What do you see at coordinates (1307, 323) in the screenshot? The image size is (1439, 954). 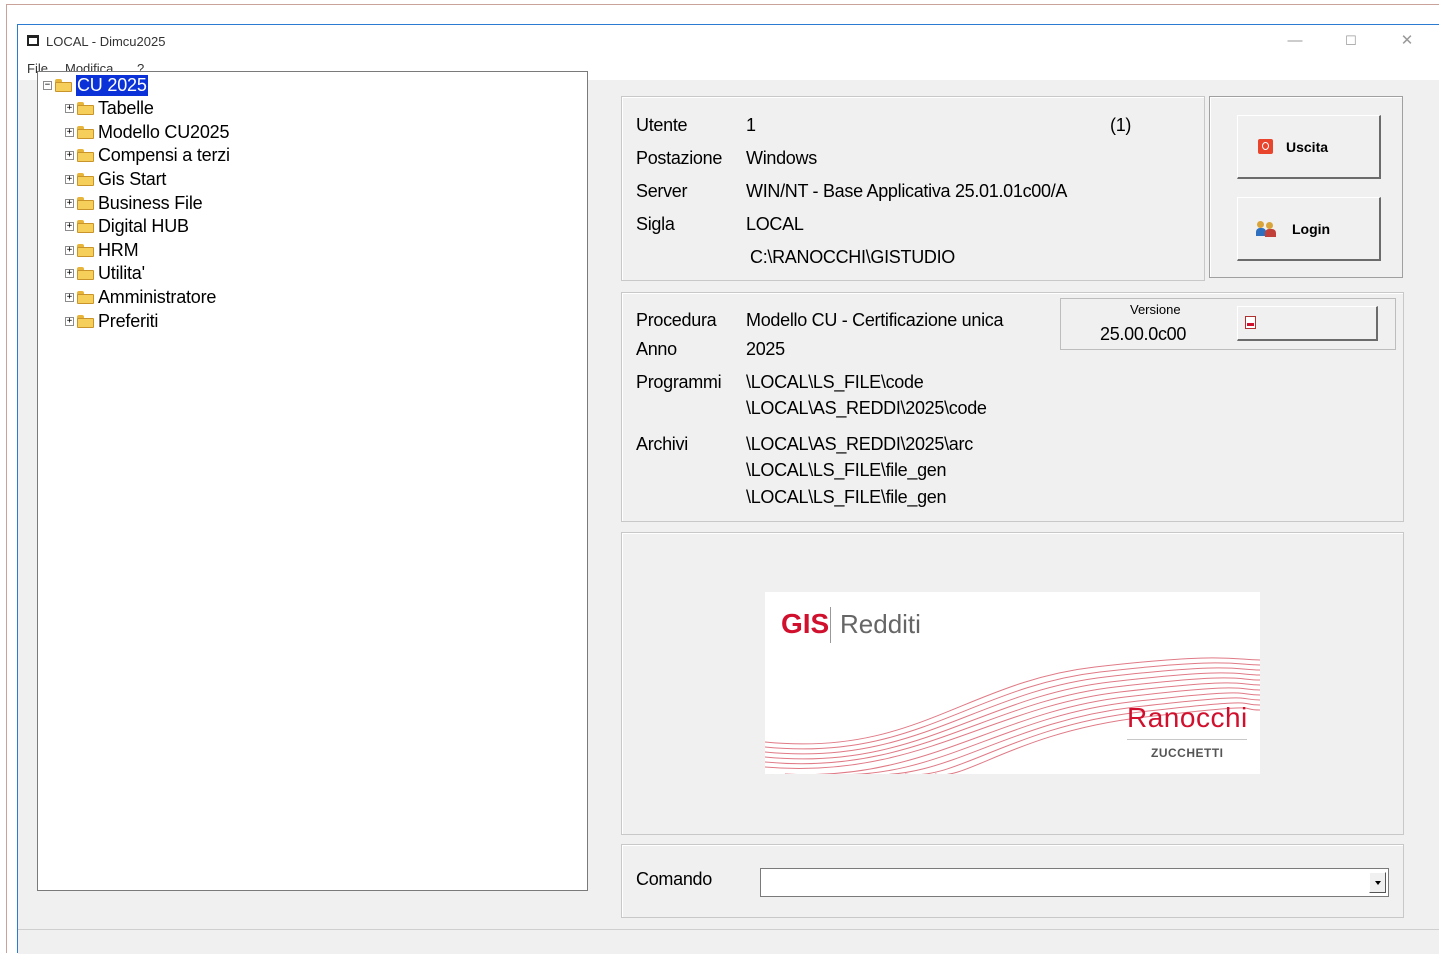 I see `version-document-button` at bounding box center [1307, 323].